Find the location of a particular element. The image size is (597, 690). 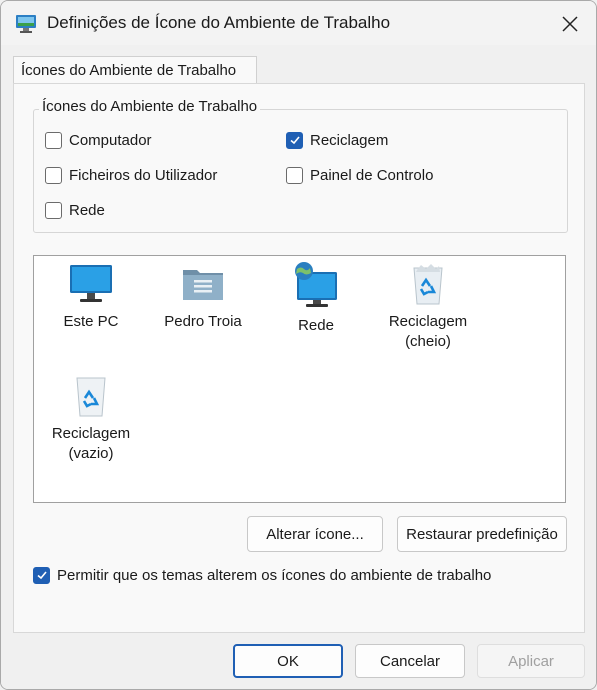

checkbox-painel-controlo: Painel de Controlo is located at coordinates (359, 175).